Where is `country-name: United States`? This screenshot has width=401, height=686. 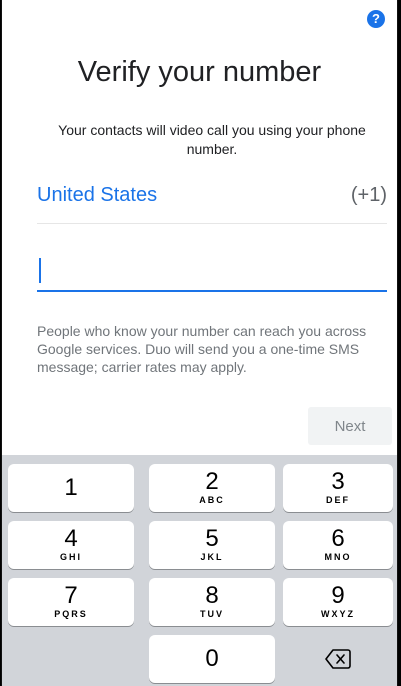
country-name: United States is located at coordinates (97, 195).